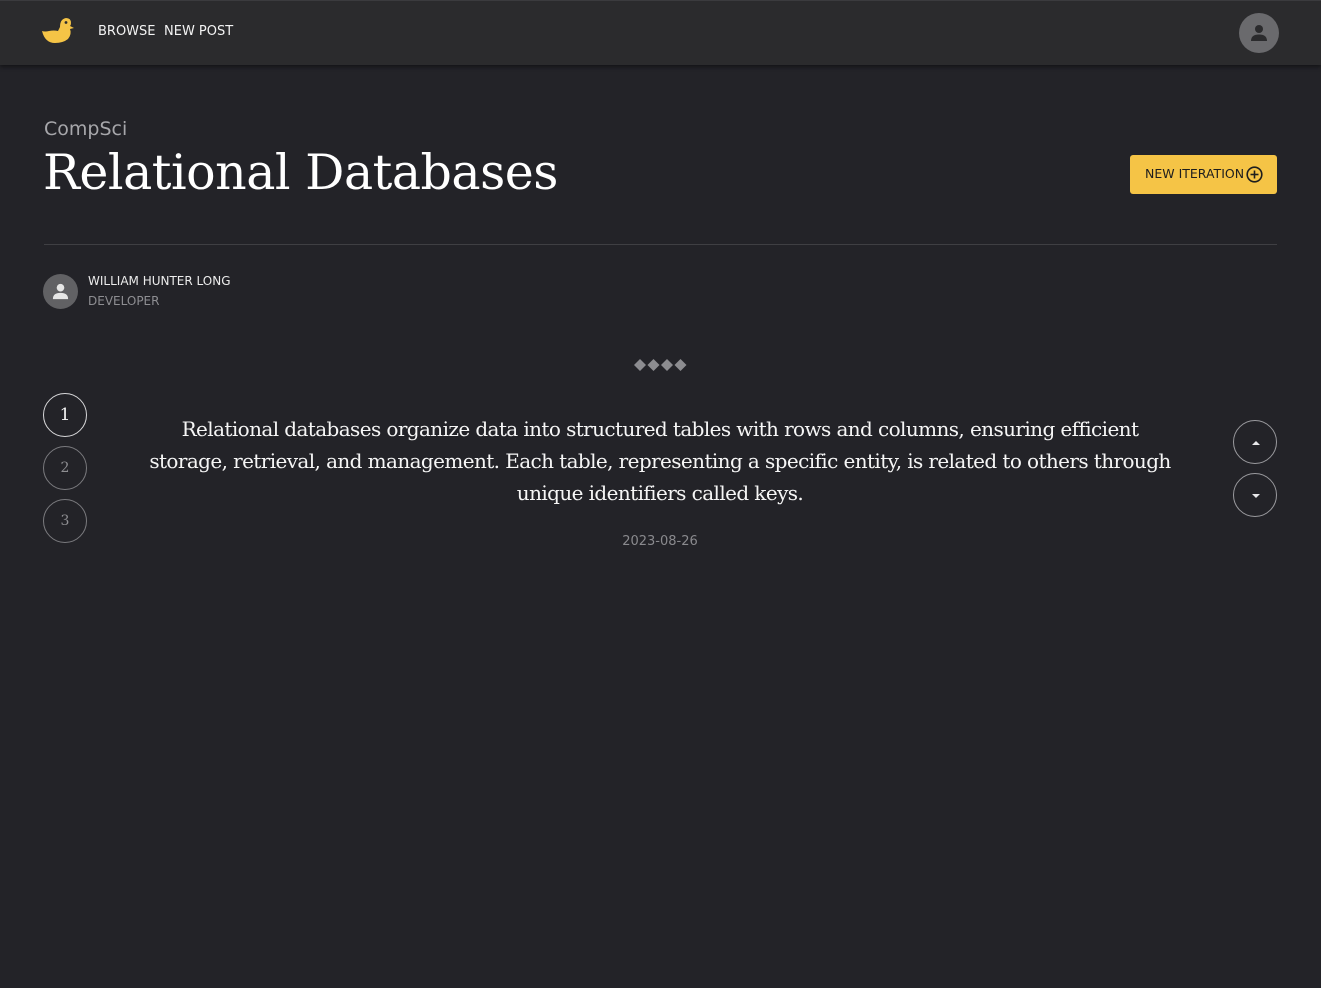 Image resolution: width=1321 pixels, height=988 pixels. Describe the element at coordinates (660, 32) in the screenshot. I see `top-bar: BROWSE NEW POST` at that location.